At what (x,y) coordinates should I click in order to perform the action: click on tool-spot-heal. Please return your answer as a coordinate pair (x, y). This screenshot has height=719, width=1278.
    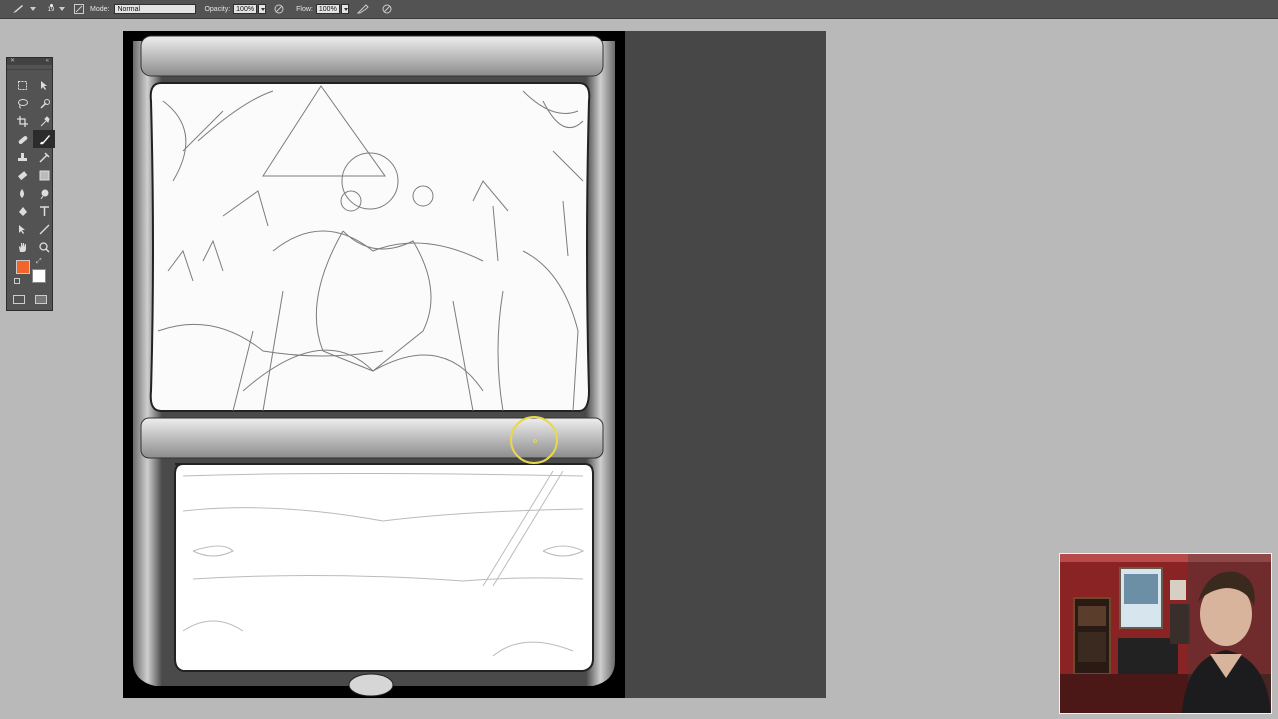
    Looking at the image, I should click on (22, 139).